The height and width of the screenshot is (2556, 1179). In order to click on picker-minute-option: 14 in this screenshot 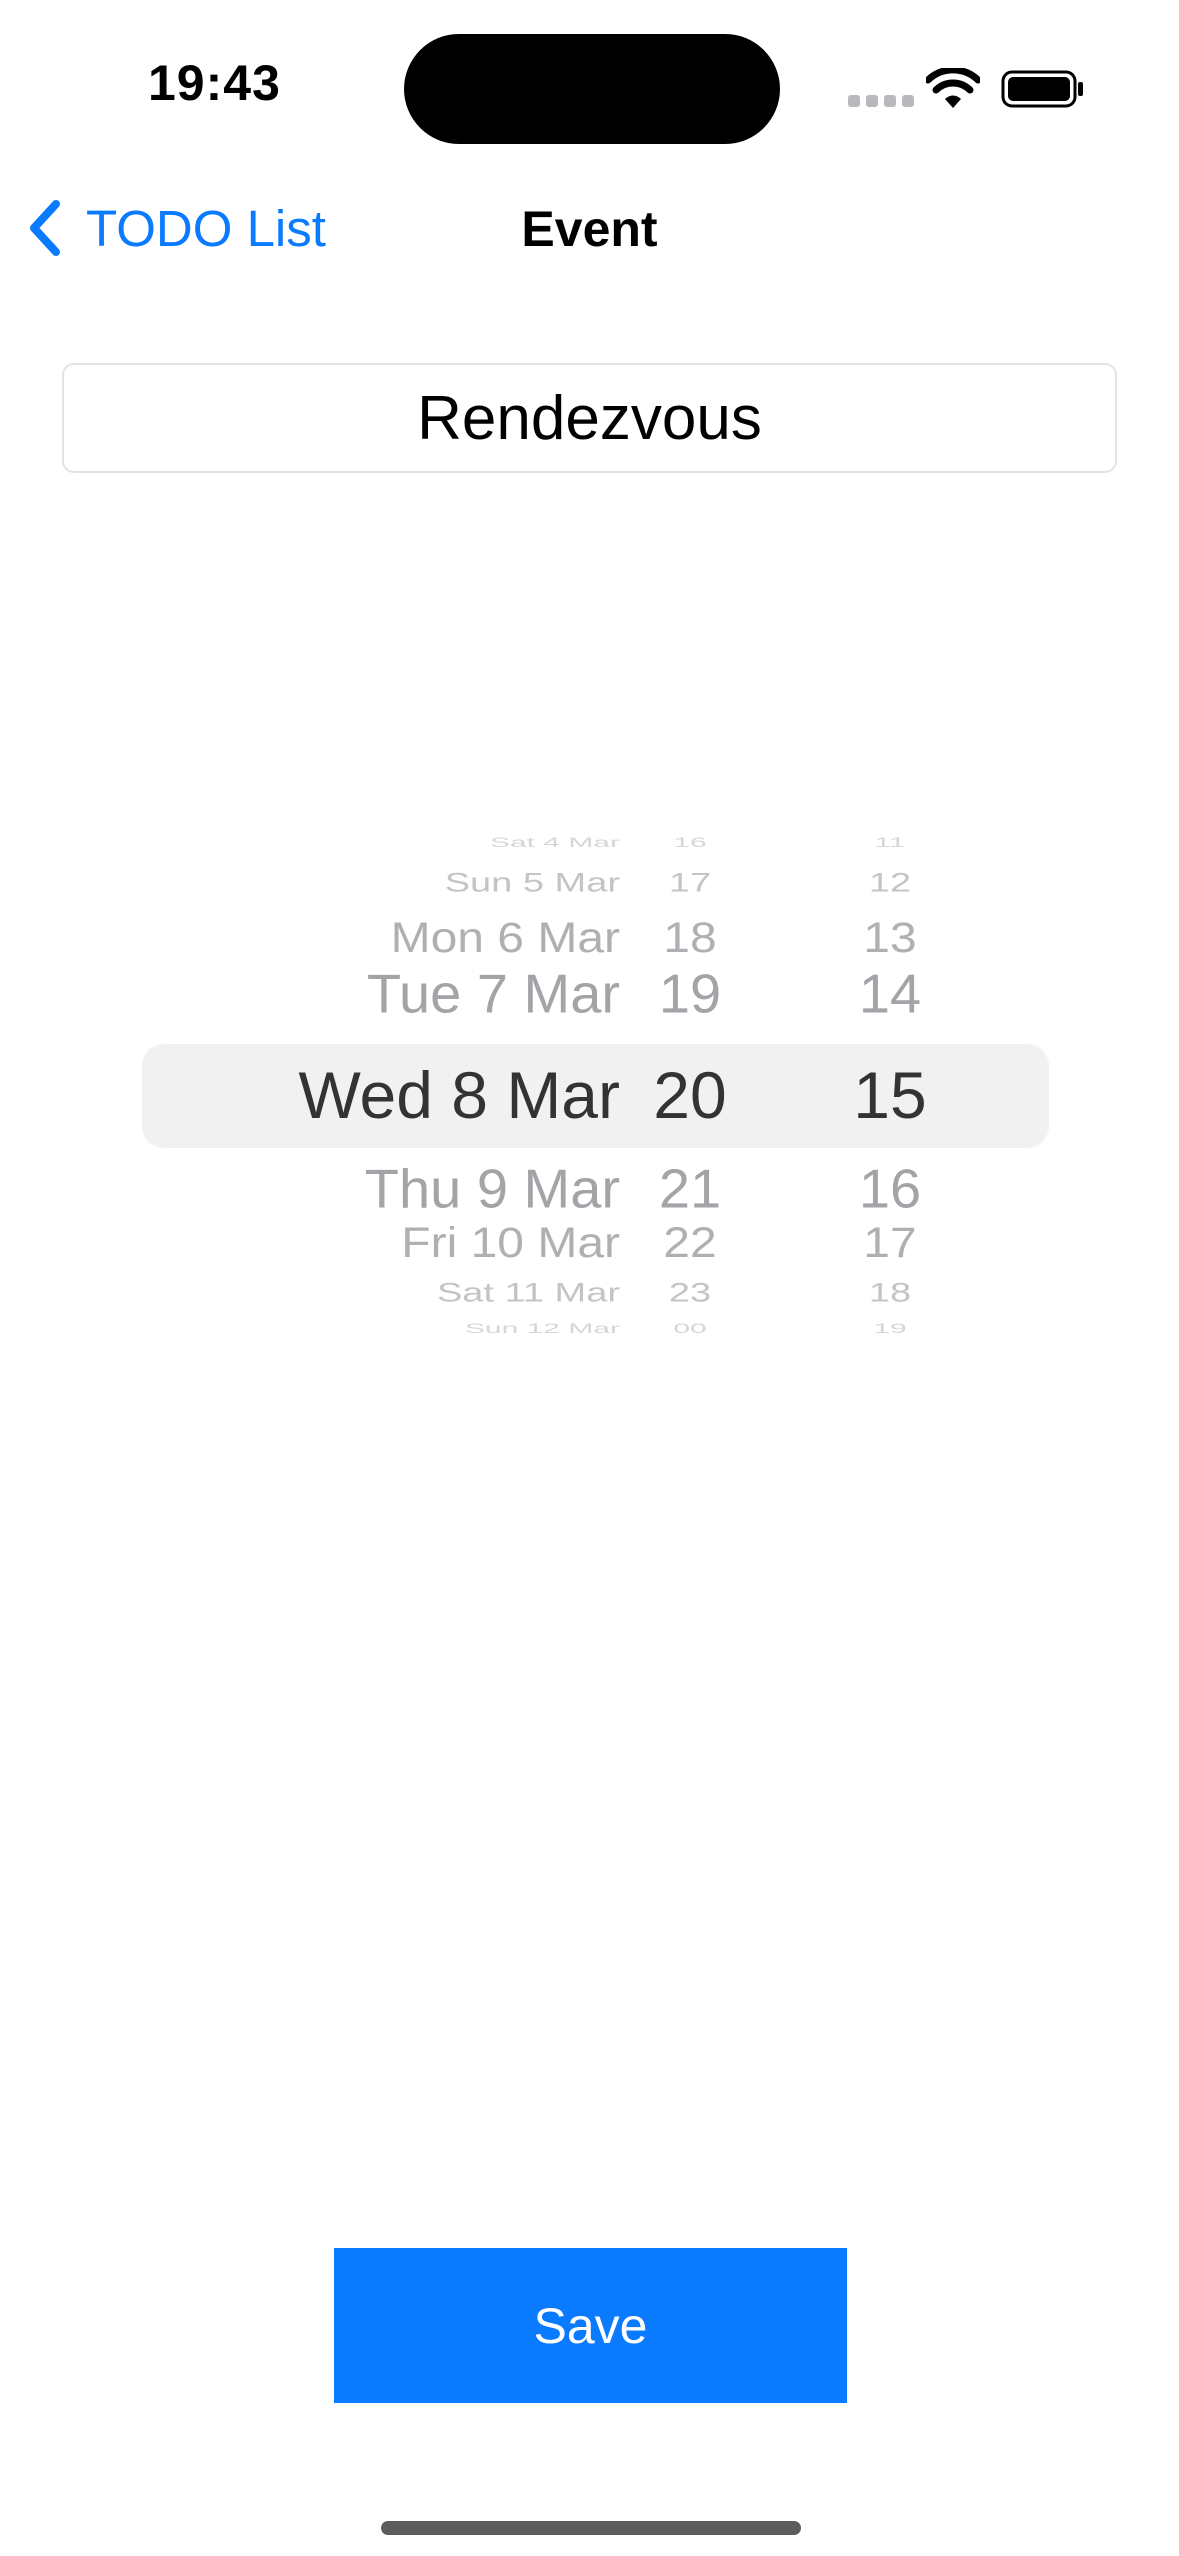, I will do `click(890, 993)`.